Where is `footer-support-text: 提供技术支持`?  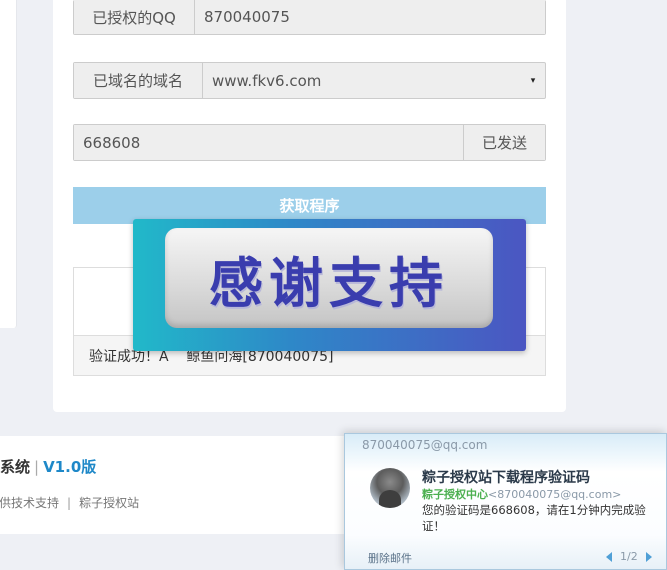 footer-support-text: 提供技术支持 is located at coordinates (30, 503).